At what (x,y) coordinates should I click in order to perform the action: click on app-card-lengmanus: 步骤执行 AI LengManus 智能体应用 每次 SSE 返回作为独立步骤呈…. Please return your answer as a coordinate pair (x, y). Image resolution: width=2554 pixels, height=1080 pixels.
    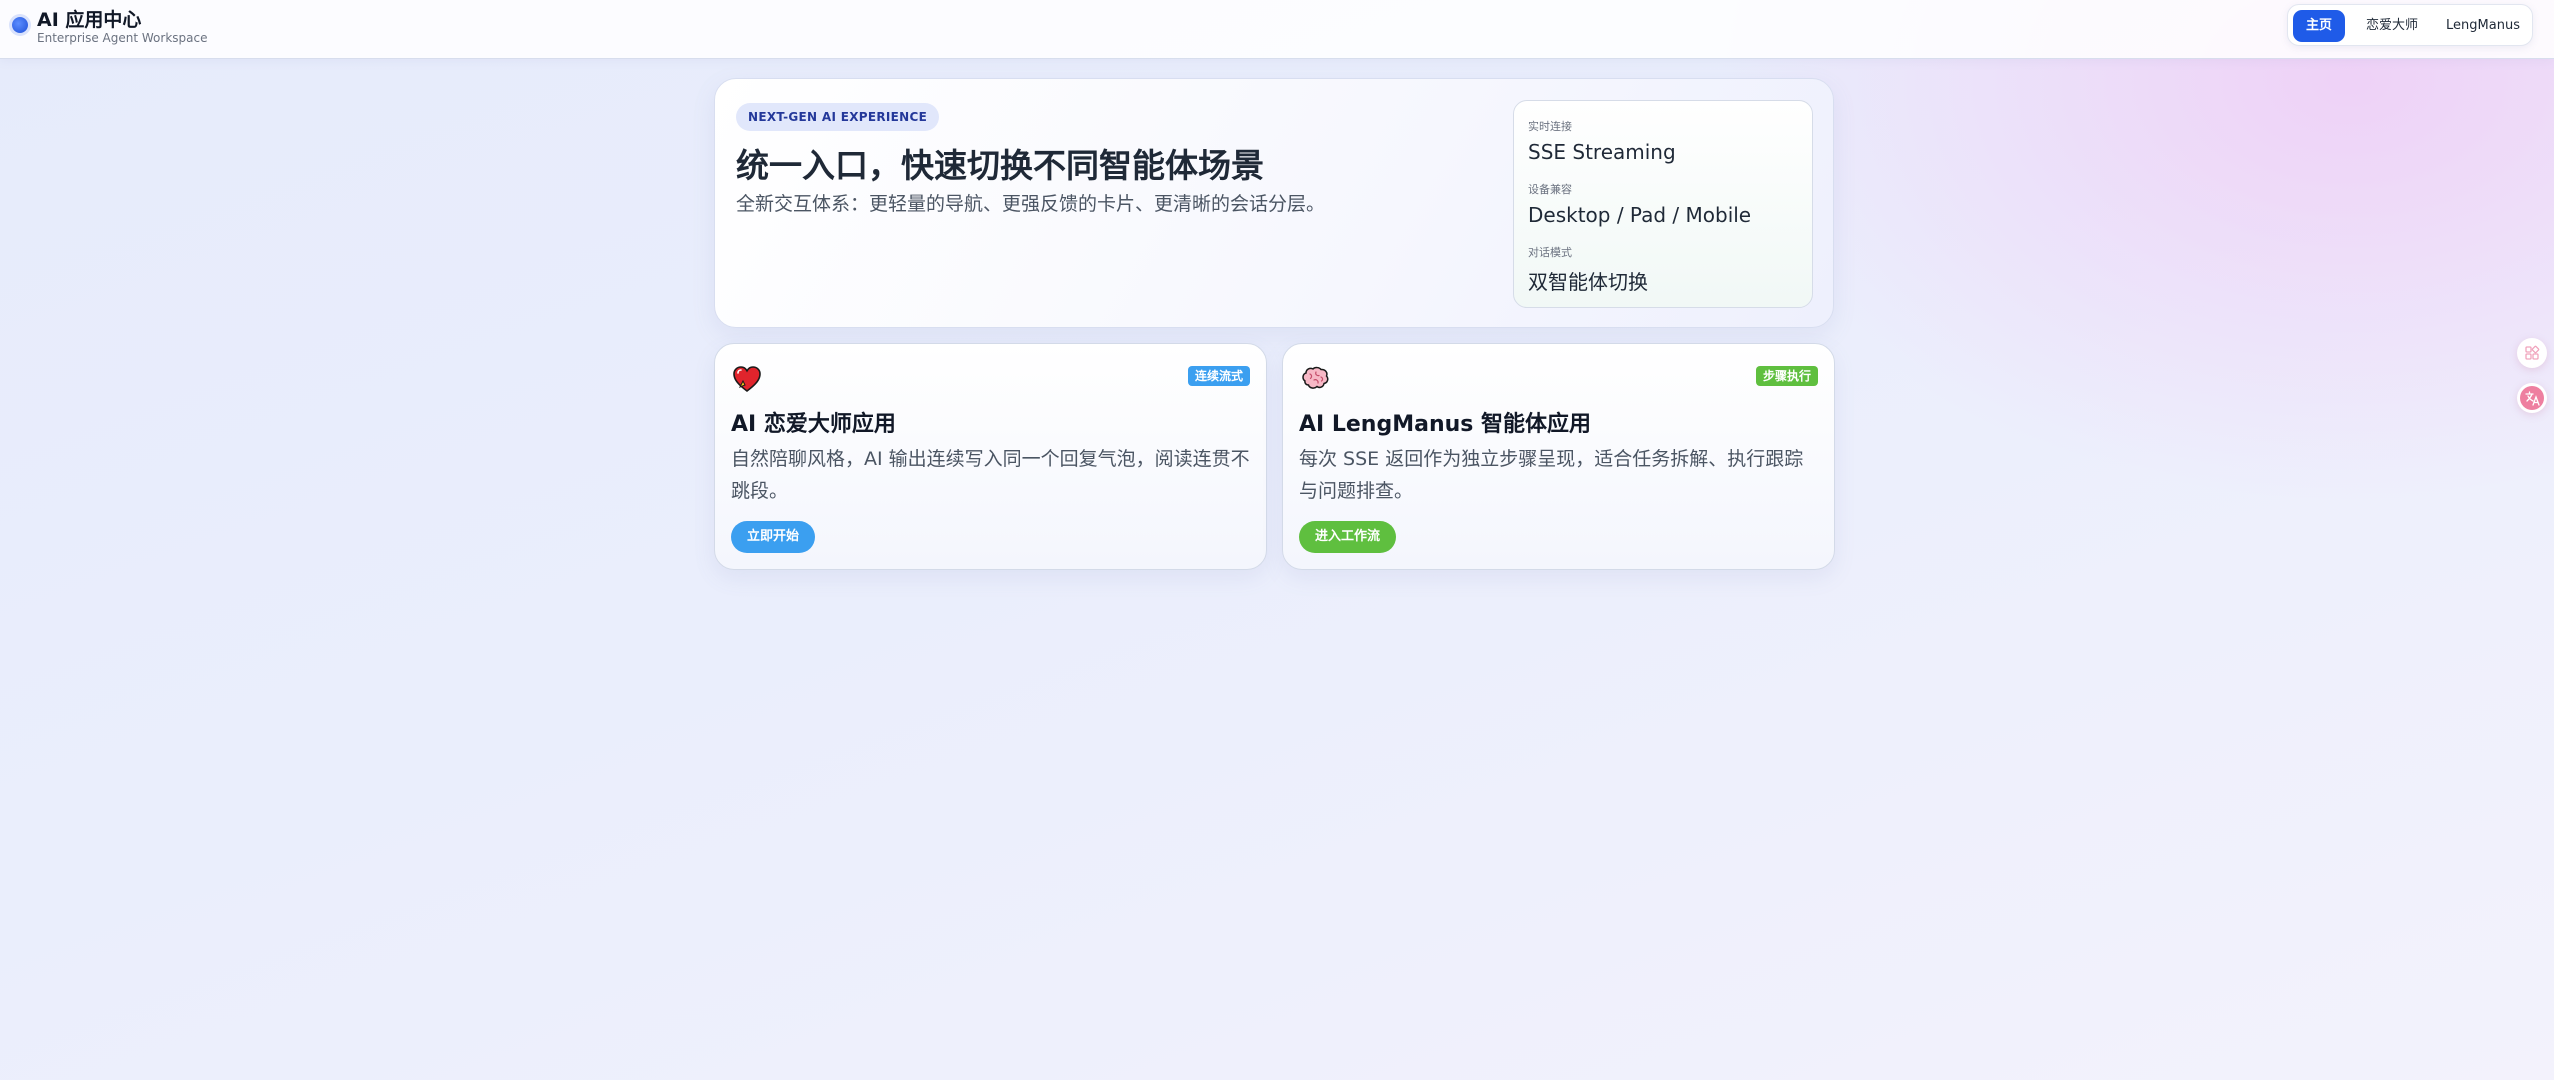
    Looking at the image, I should click on (1558, 456).